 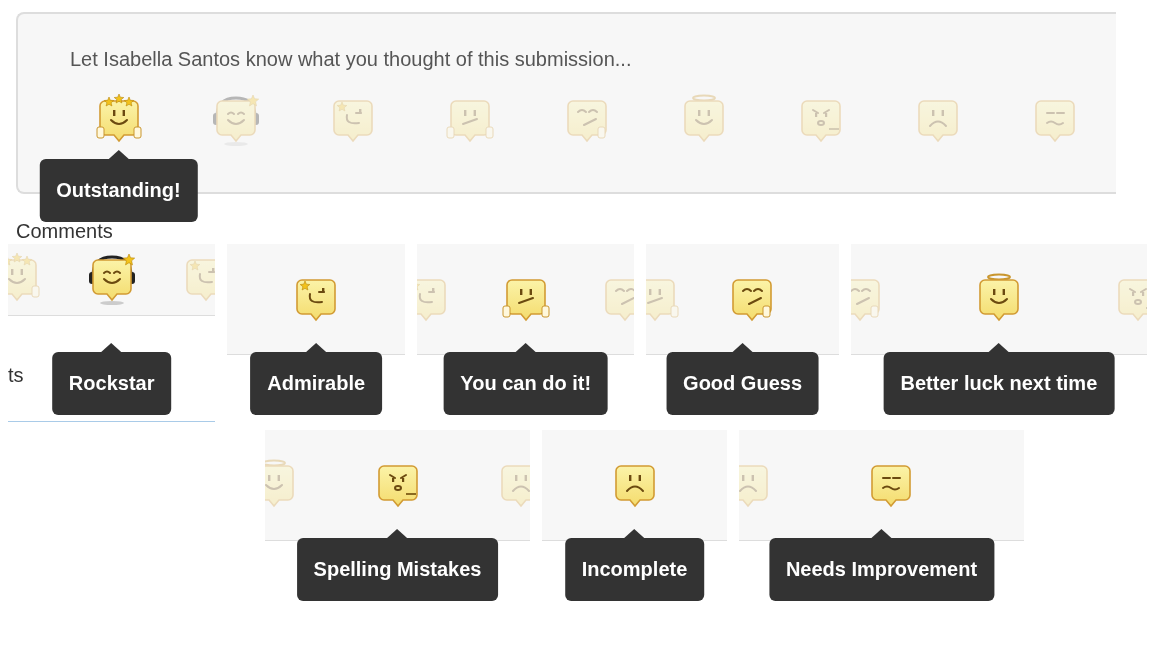 I want to click on tooltip: Incomplete, so click(x=634, y=569).